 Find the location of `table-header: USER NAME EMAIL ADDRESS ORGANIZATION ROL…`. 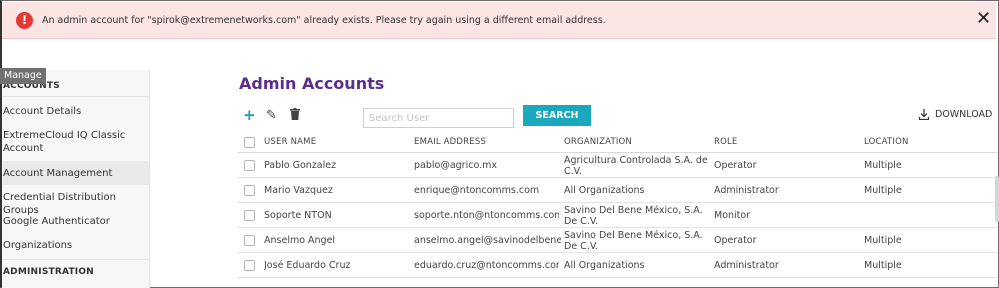

table-header: USER NAME EMAIL ADDRESS ORGANIZATION ROL… is located at coordinates (617, 141).